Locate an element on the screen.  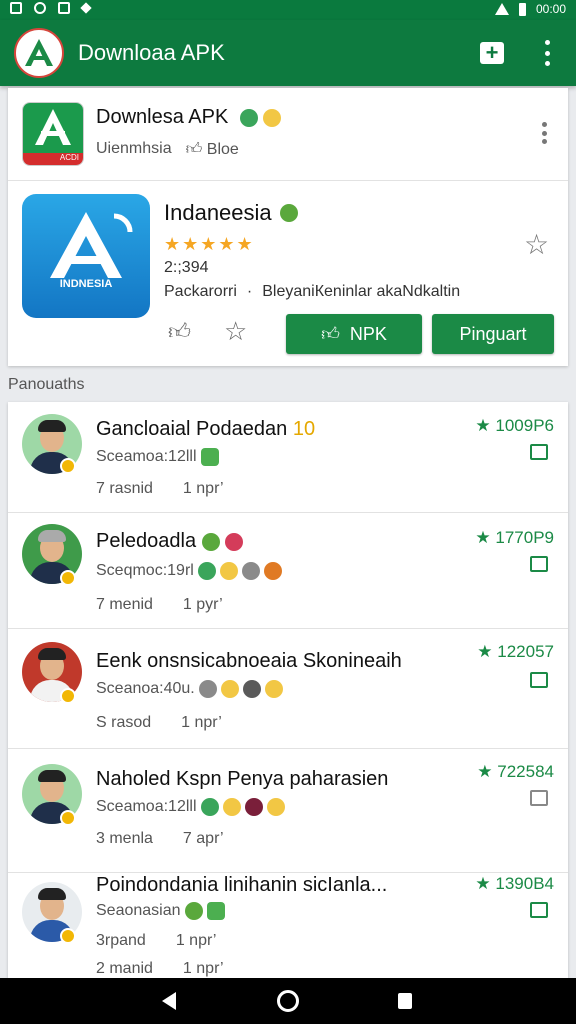
section-label: Panouaths is located at coordinates (46, 384).